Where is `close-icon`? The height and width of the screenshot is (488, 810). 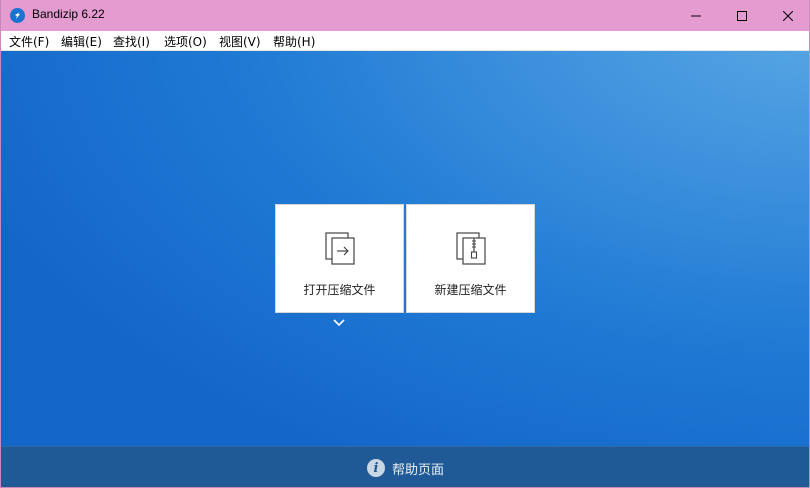
close-icon is located at coordinates (788, 15).